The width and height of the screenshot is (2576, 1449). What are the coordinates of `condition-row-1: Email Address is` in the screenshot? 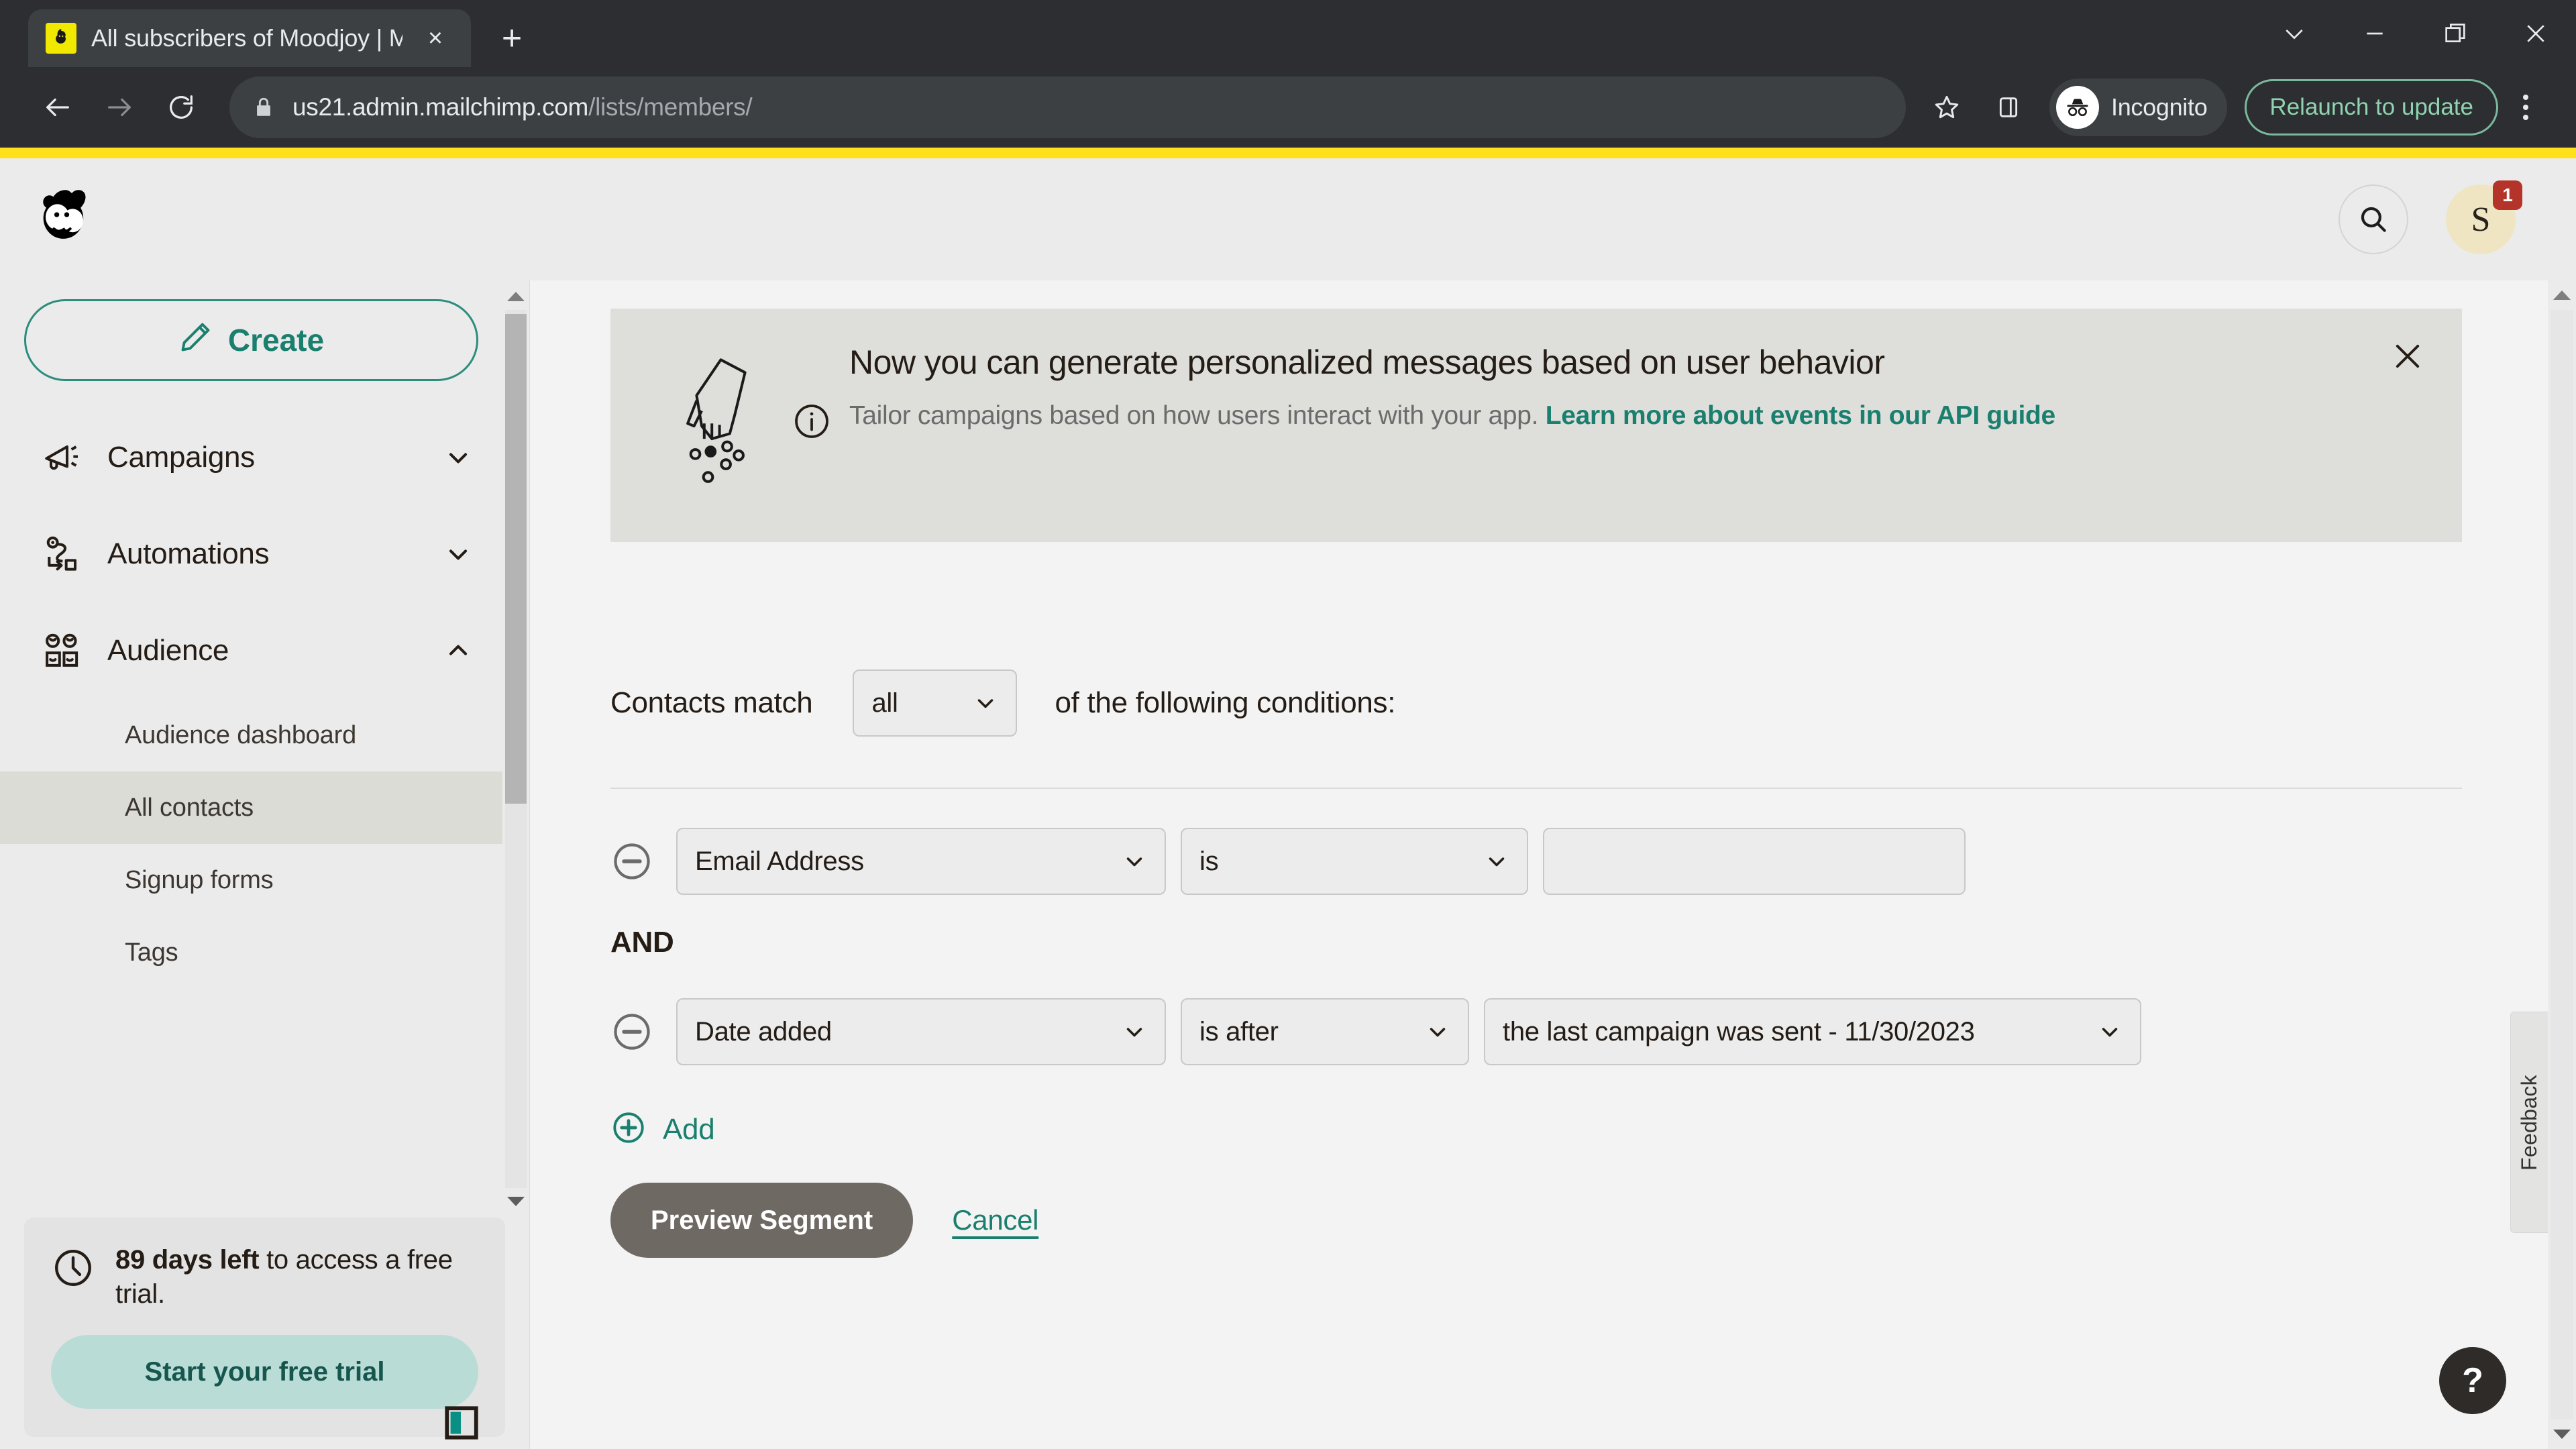 It's located at (1536, 861).